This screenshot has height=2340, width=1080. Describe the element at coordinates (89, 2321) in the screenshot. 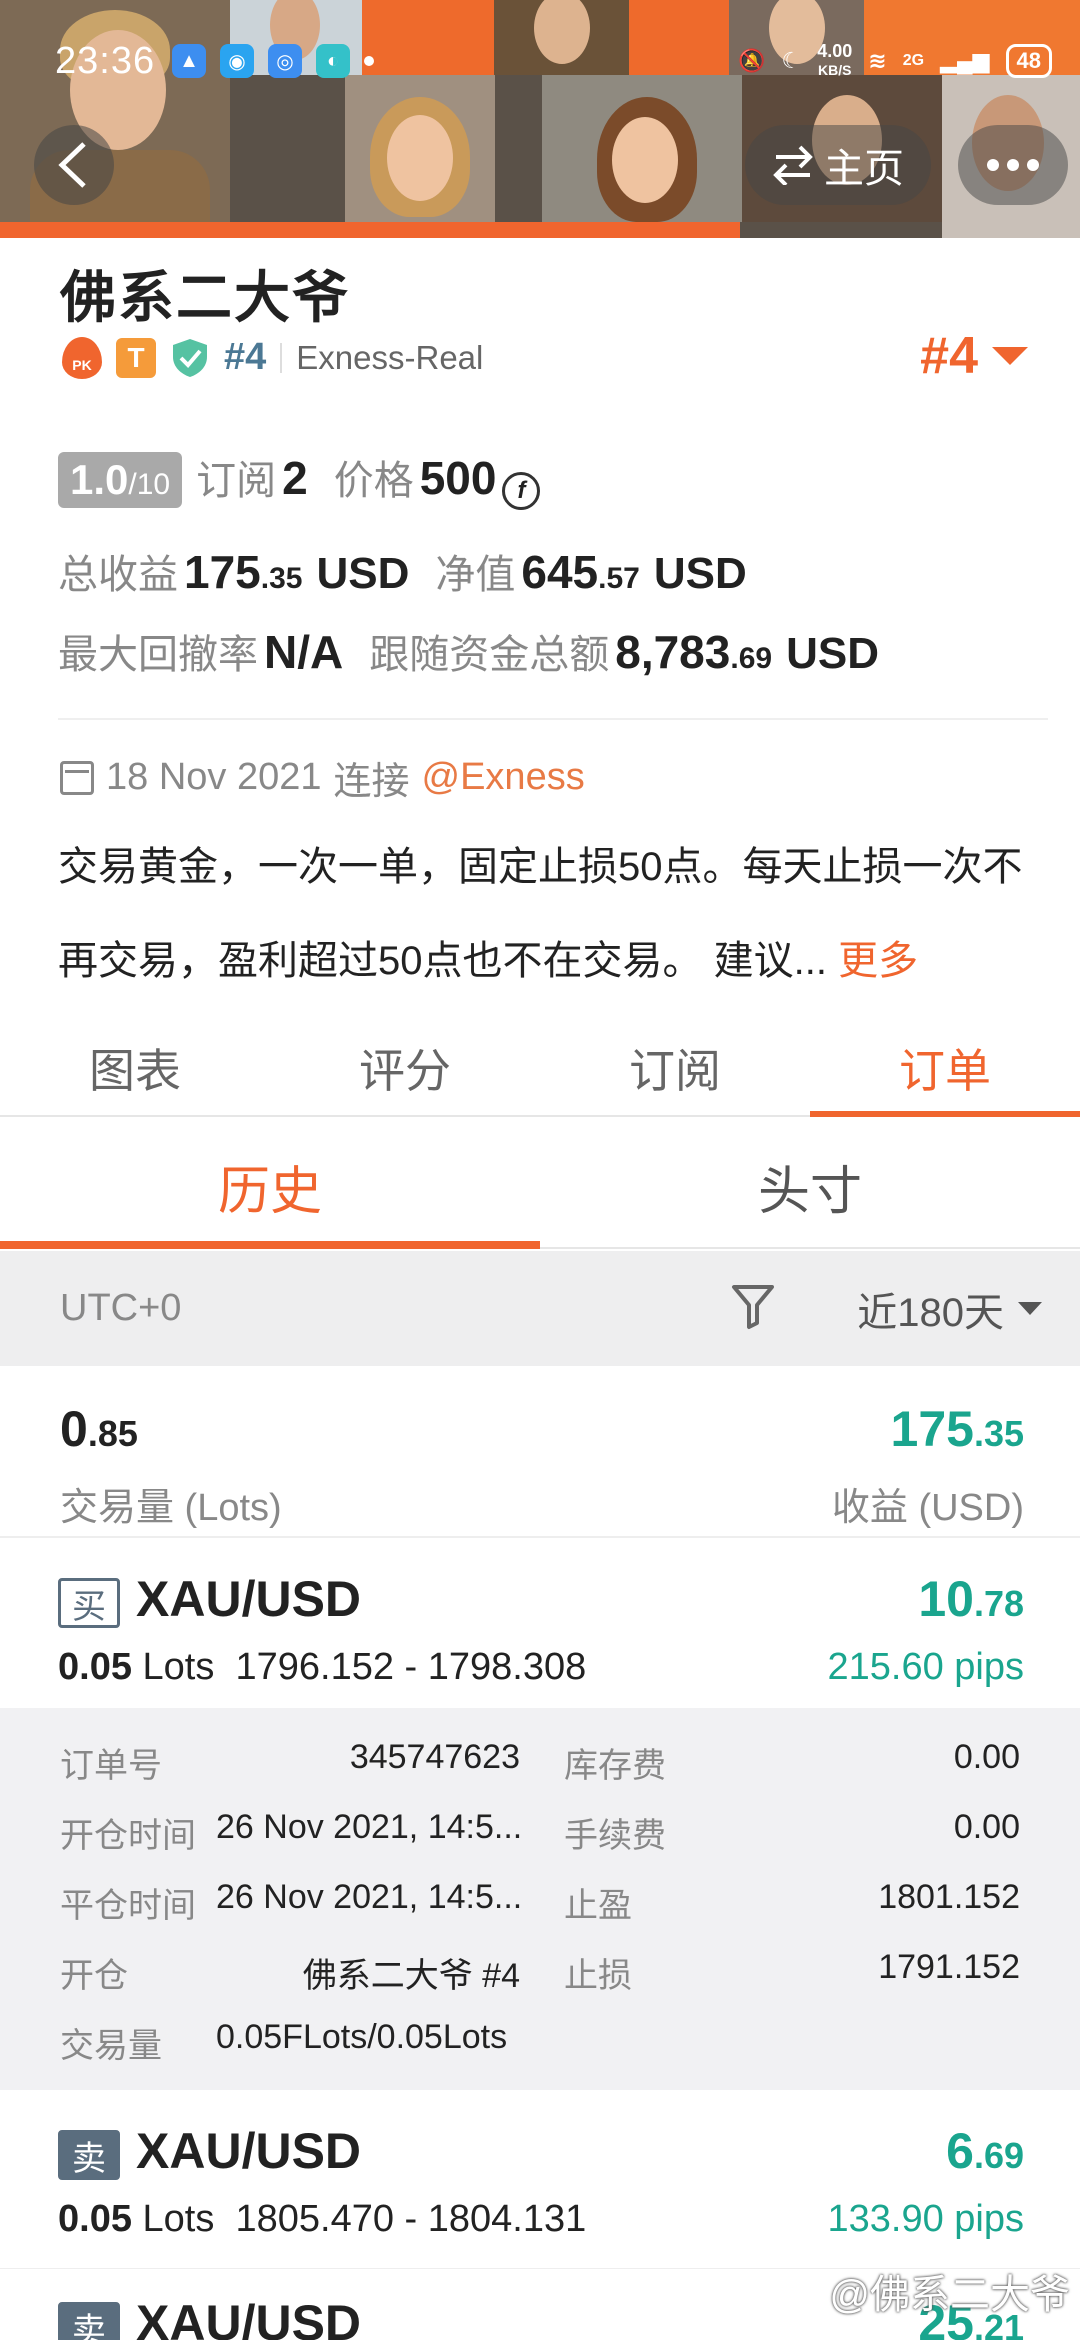

I see `order-side-badge: 卖` at that location.